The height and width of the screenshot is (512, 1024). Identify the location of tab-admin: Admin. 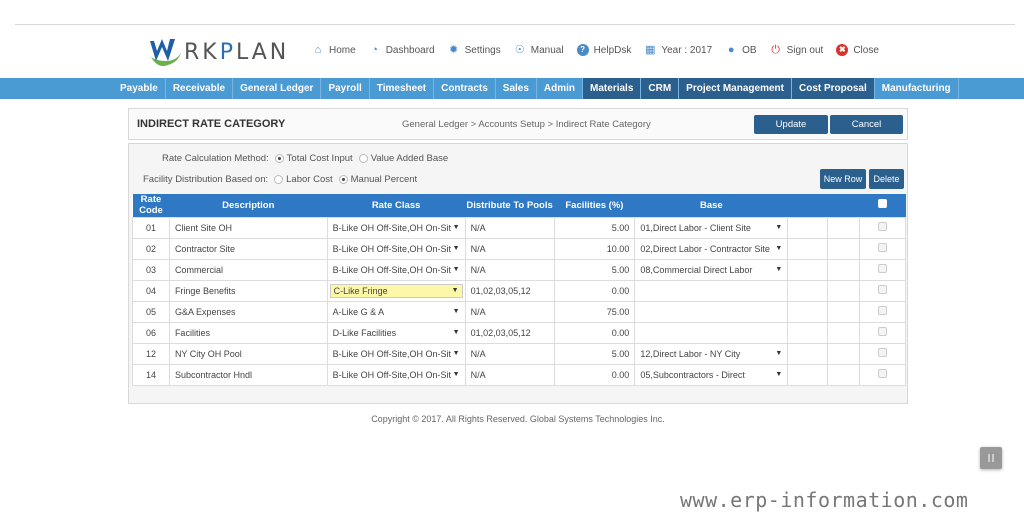
(560, 88).